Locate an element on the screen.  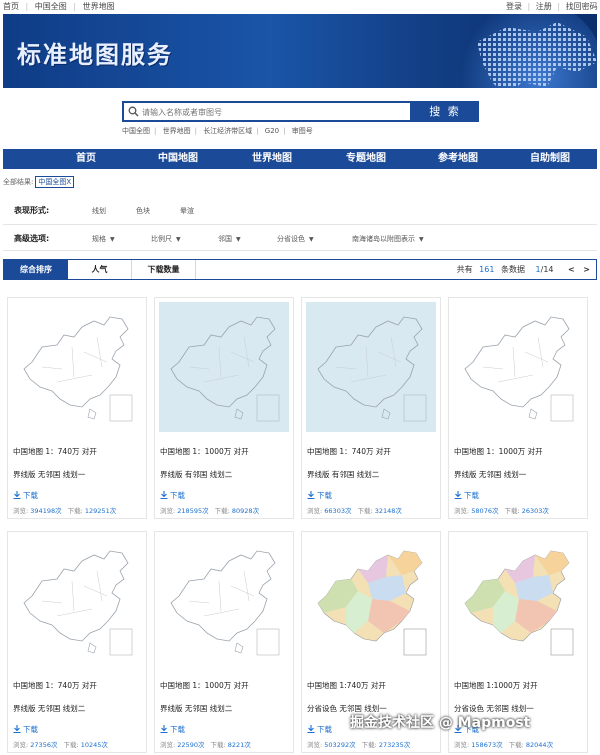
card-stats: 浏览: 503292次 下载: 273235次 is located at coordinates (358, 744).